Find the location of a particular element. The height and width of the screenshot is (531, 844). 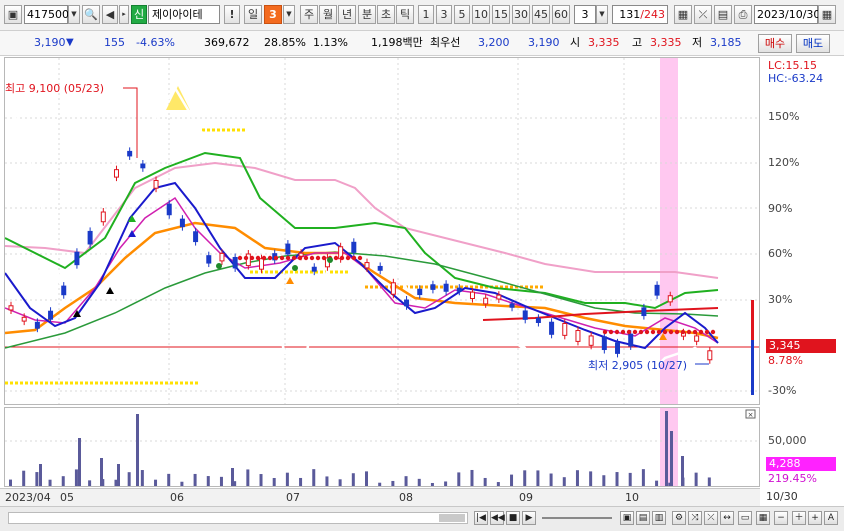

stock-code-input: 417500 is located at coordinates (46, 14).